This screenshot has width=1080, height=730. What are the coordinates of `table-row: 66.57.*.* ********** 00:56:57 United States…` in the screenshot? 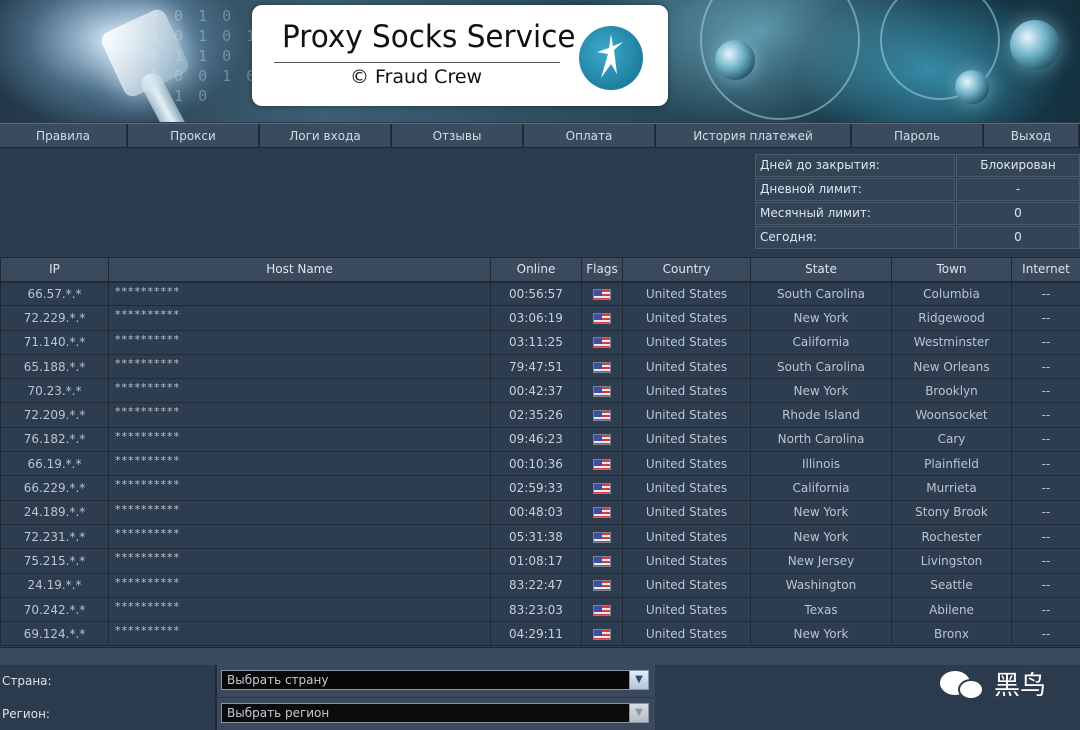 It's located at (540, 293).